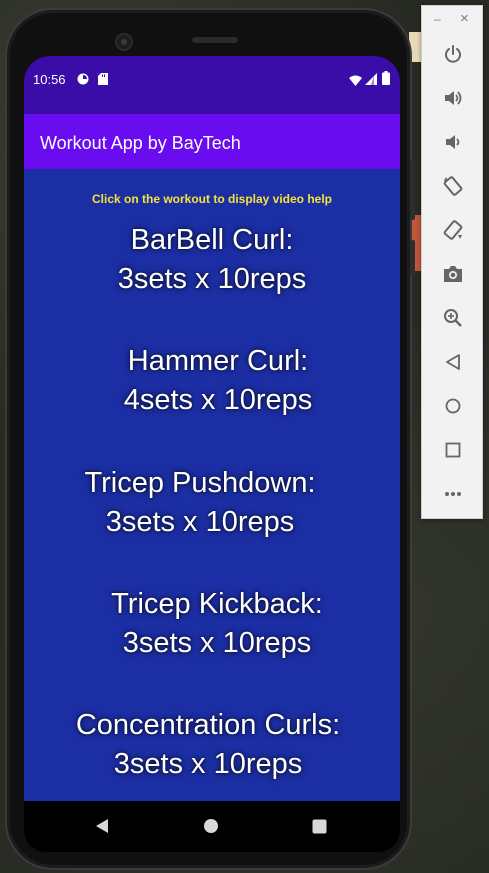 The height and width of the screenshot is (873, 489). I want to click on app-bar: Workout App by BayTech, so click(212, 141).